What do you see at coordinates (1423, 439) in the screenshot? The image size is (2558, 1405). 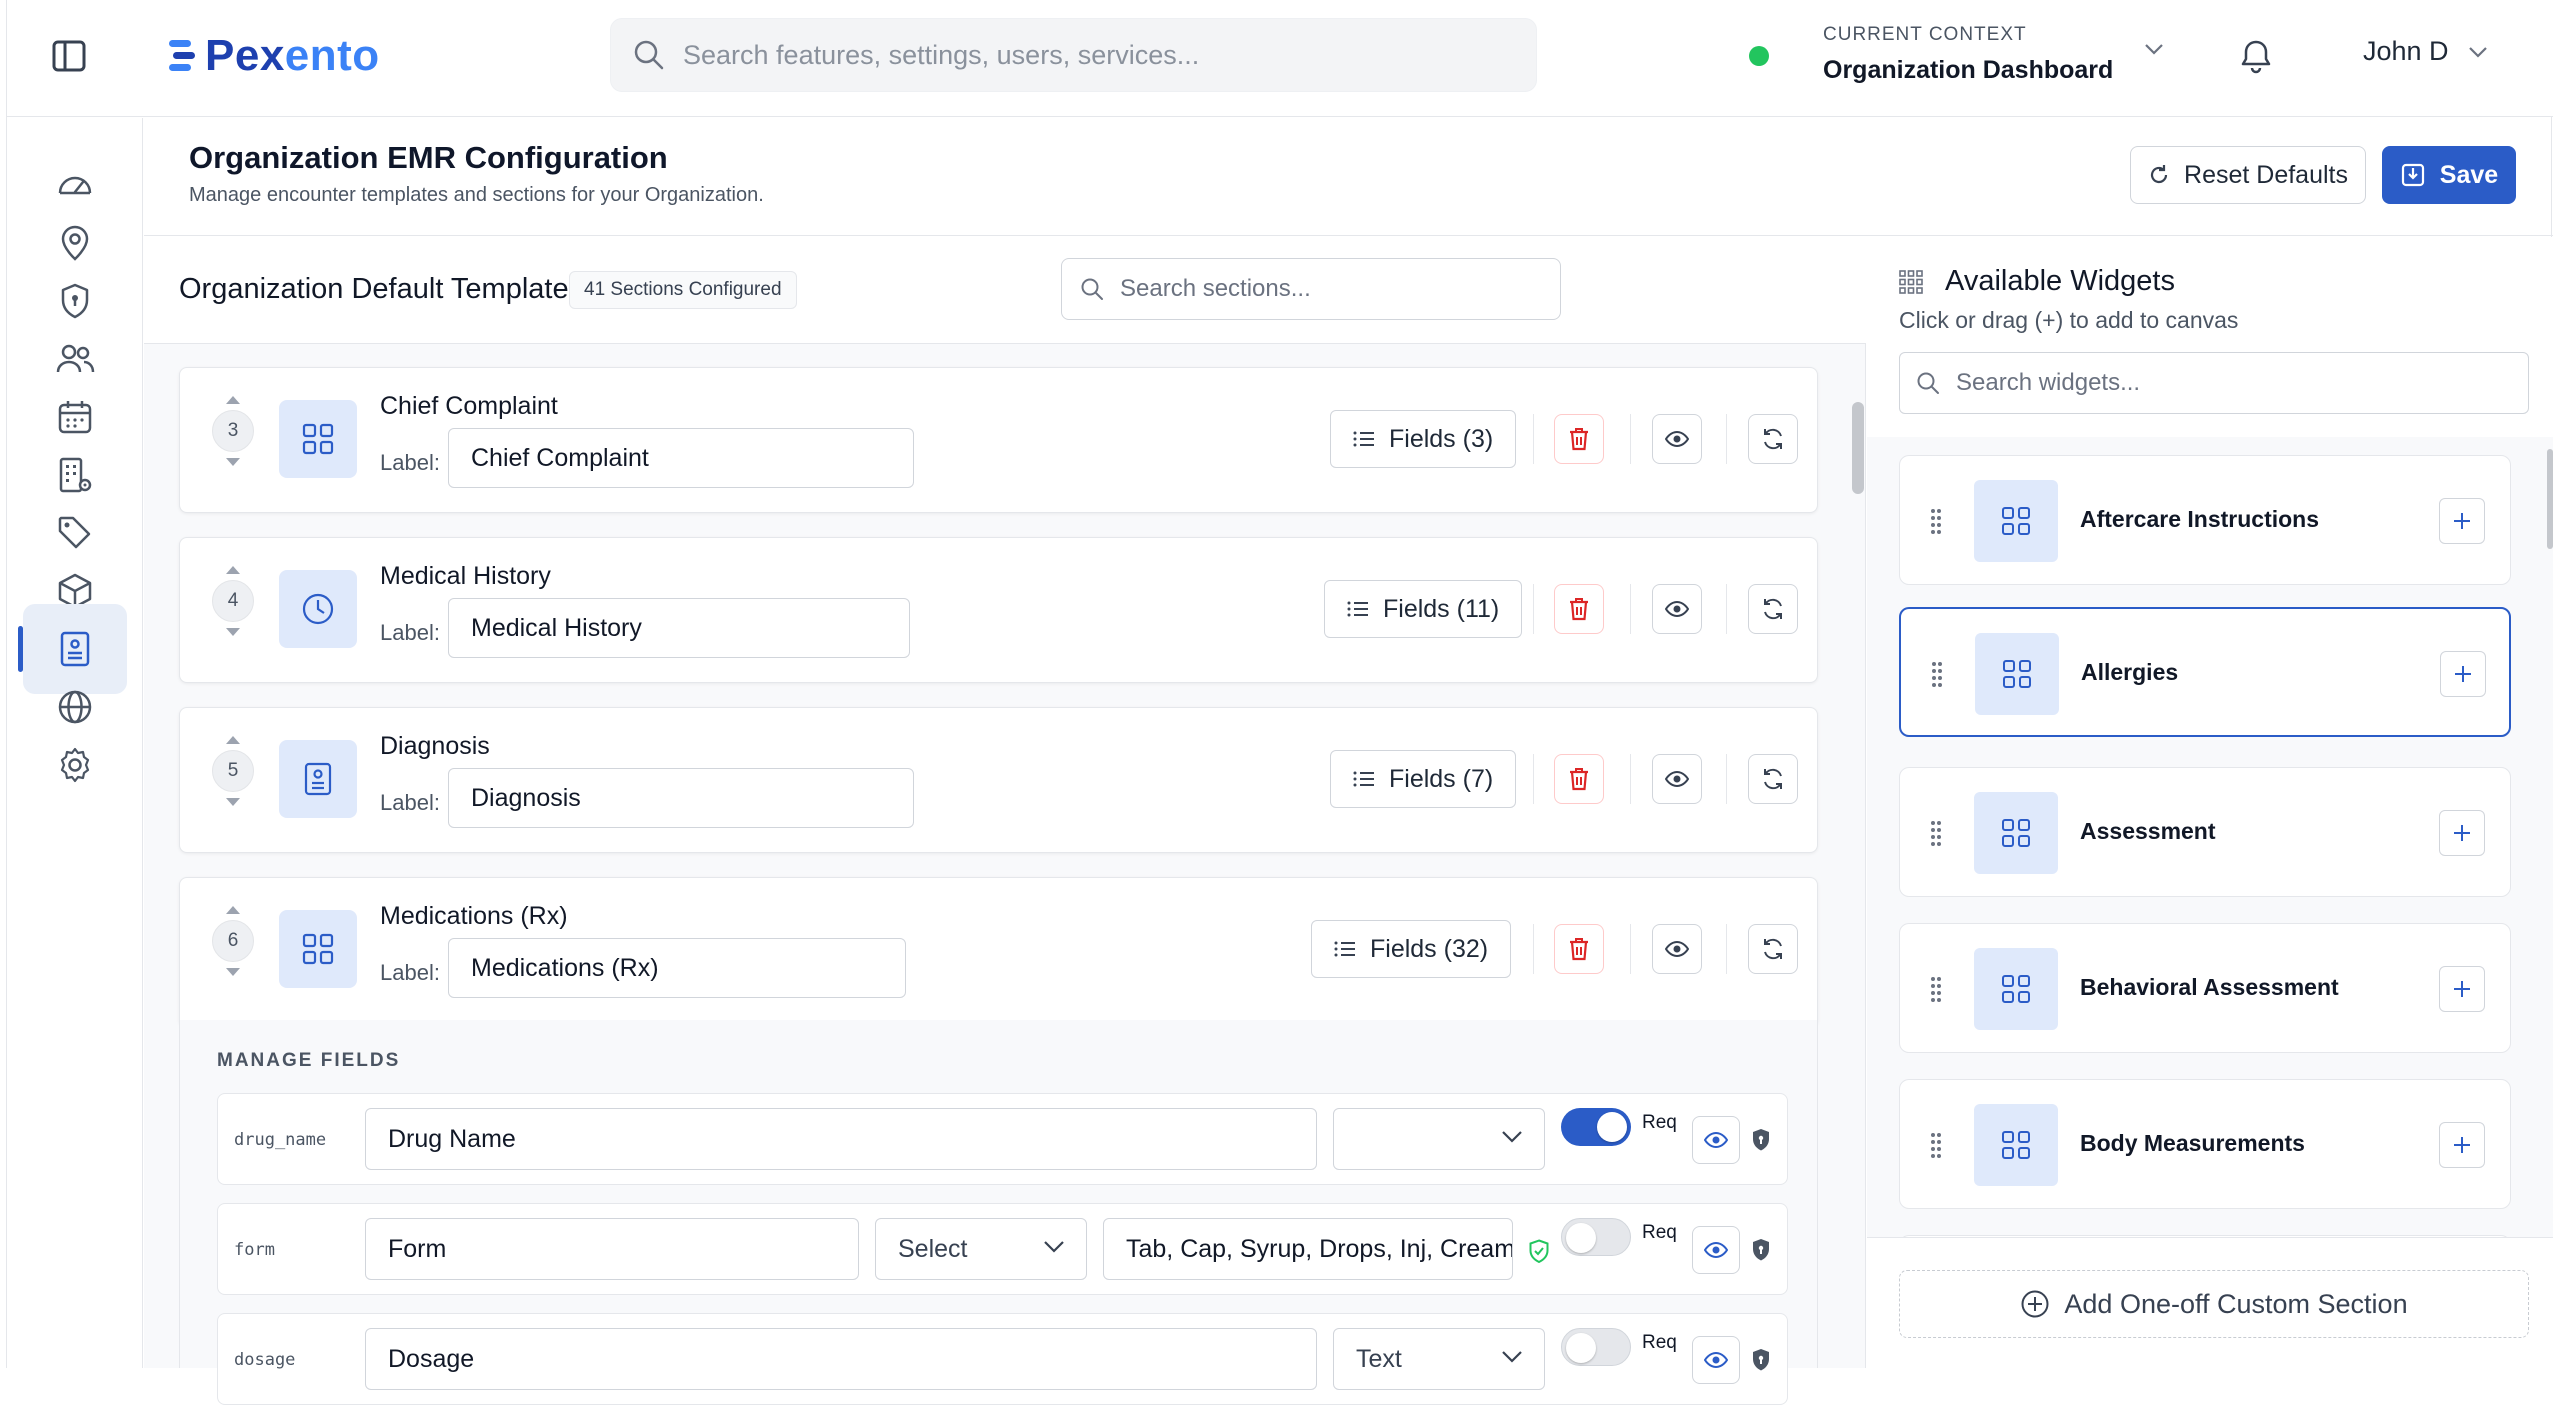 I see `fields-button: Fields (3)` at bounding box center [1423, 439].